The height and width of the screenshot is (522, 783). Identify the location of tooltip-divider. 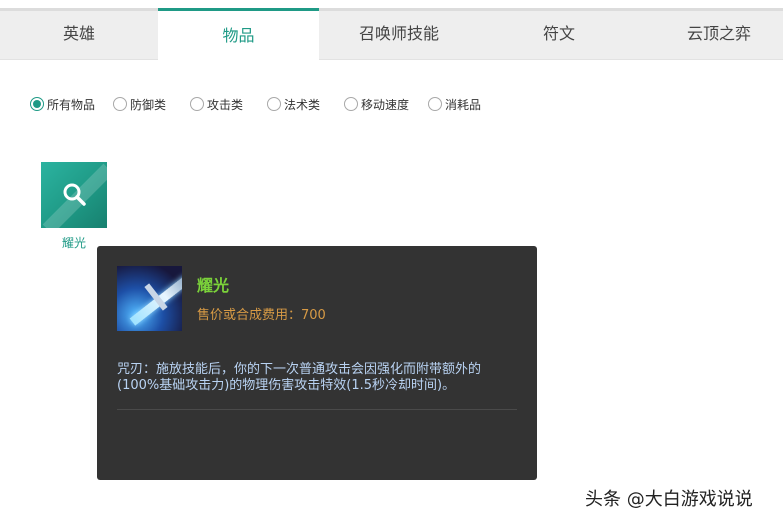
(317, 409).